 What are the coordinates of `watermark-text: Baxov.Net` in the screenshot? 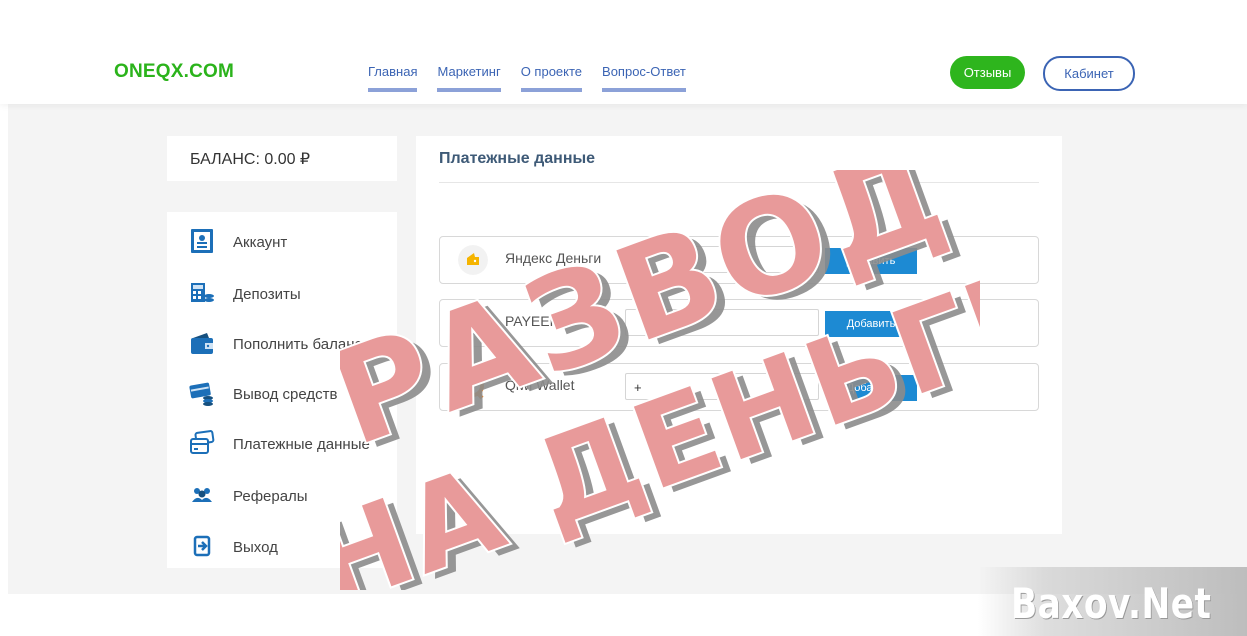 It's located at (1110, 603).